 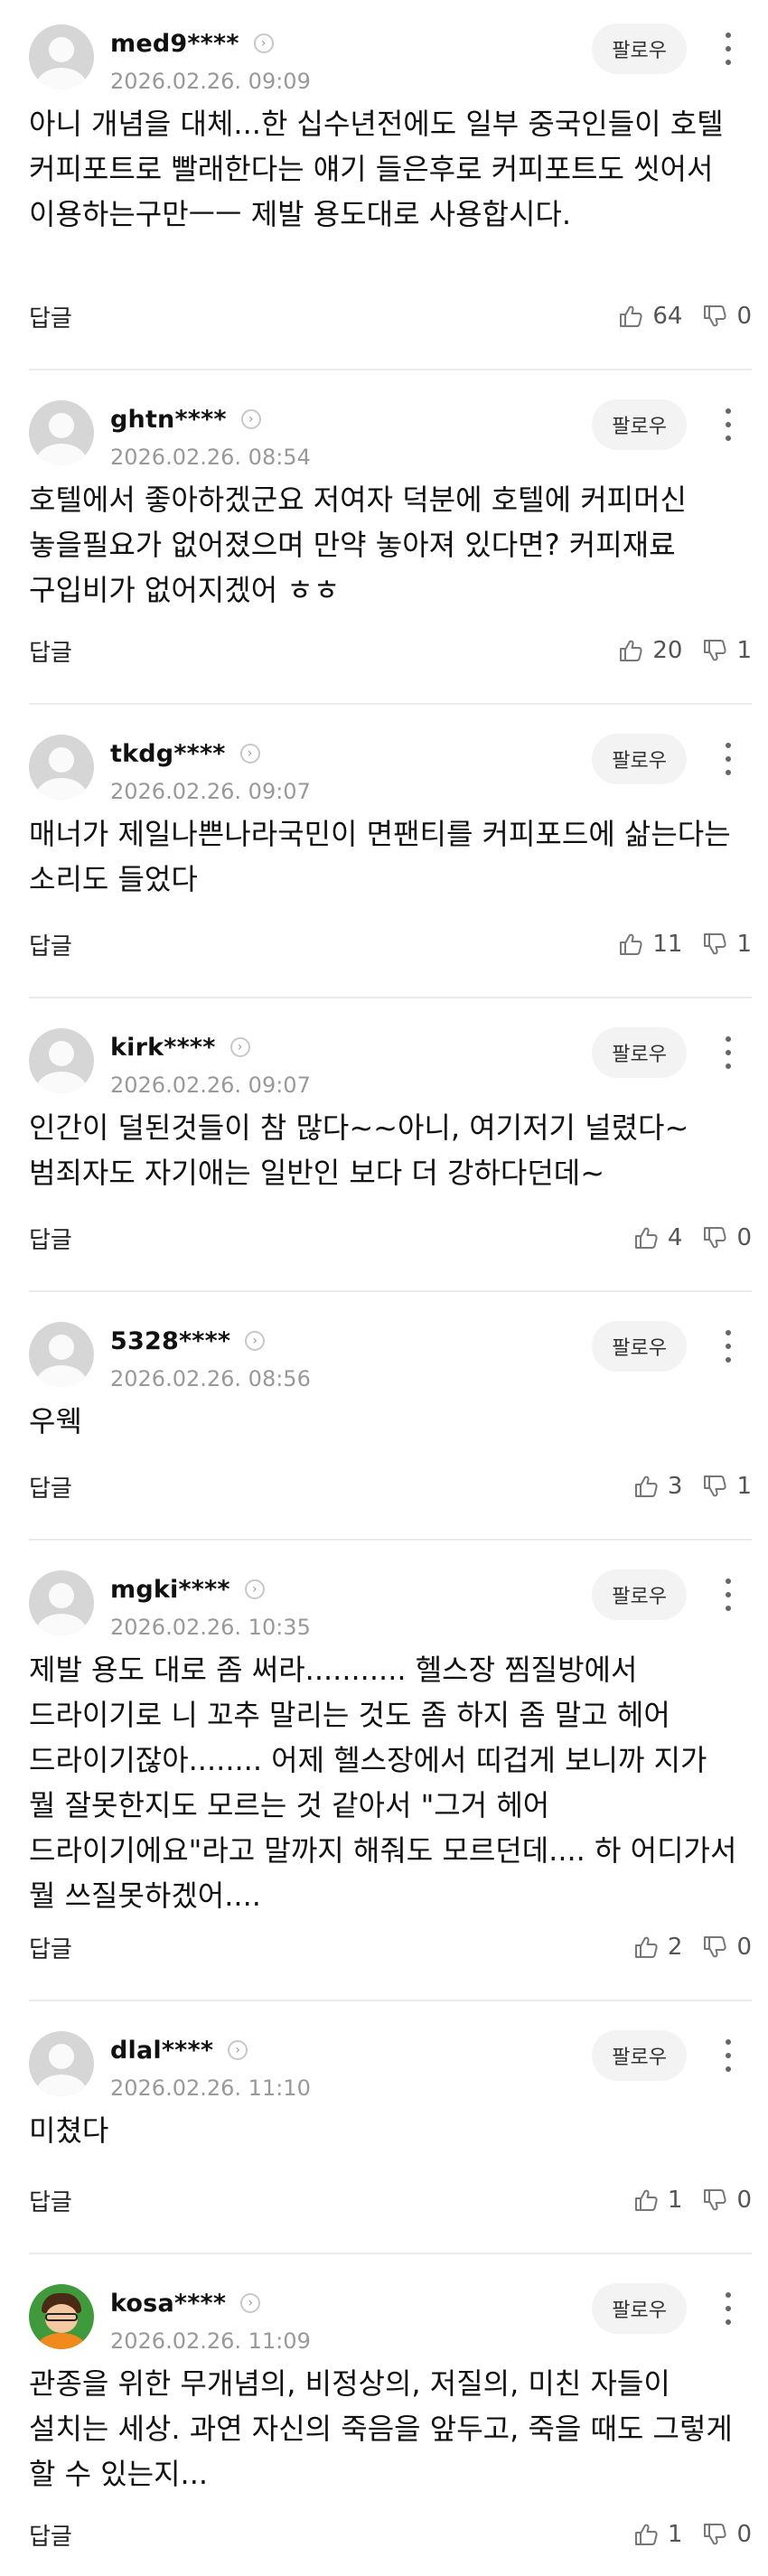 What do you see at coordinates (384, 2322) in the screenshot?
I see `comment-header: kosa**** › 2026.02.26. 11:09 팔로우` at bounding box center [384, 2322].